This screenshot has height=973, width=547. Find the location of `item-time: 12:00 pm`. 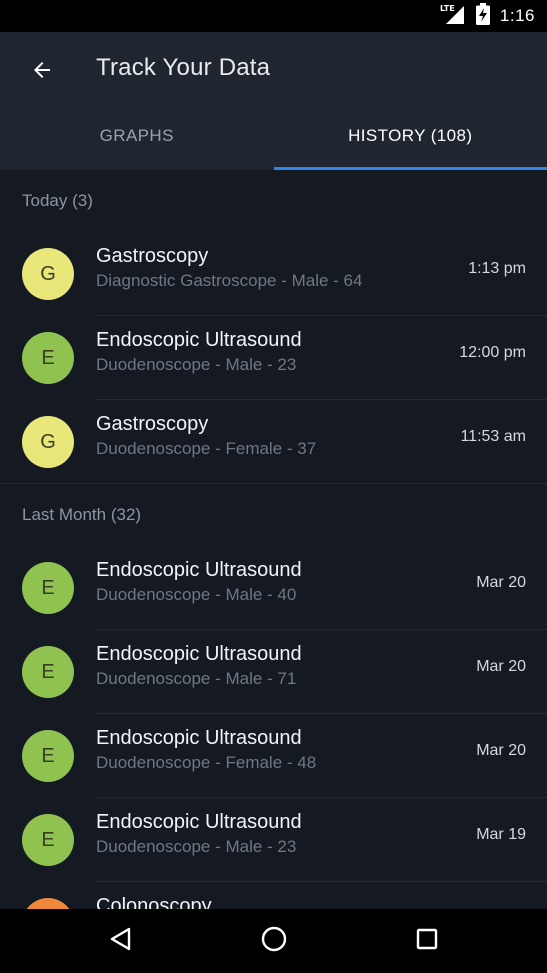

item-time: 12:00 pm is located at coordinates (492, 352).